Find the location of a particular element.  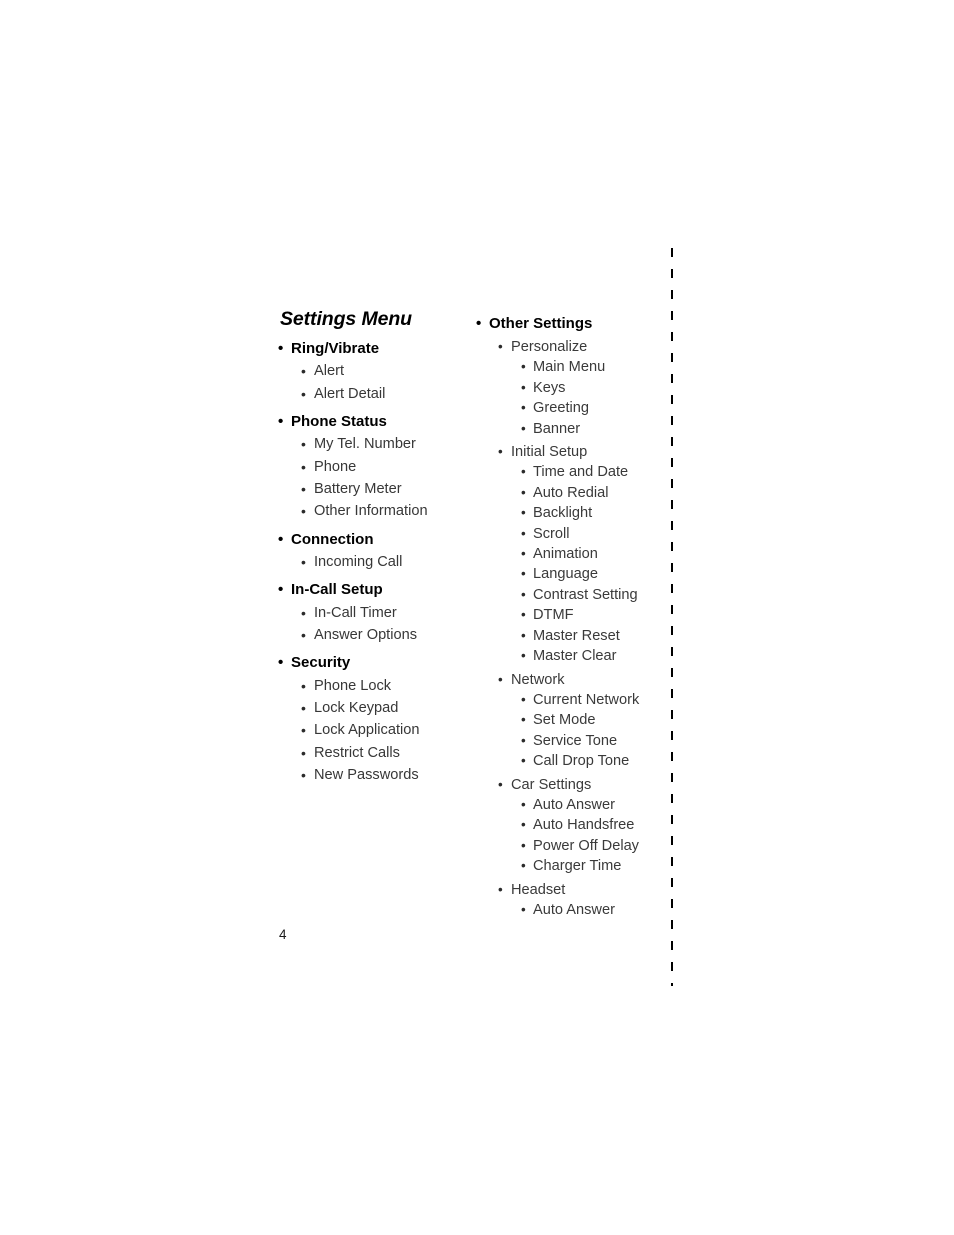

menu-item-power-off-delay: • Power Off Delay is located at coordinates (571, 846).